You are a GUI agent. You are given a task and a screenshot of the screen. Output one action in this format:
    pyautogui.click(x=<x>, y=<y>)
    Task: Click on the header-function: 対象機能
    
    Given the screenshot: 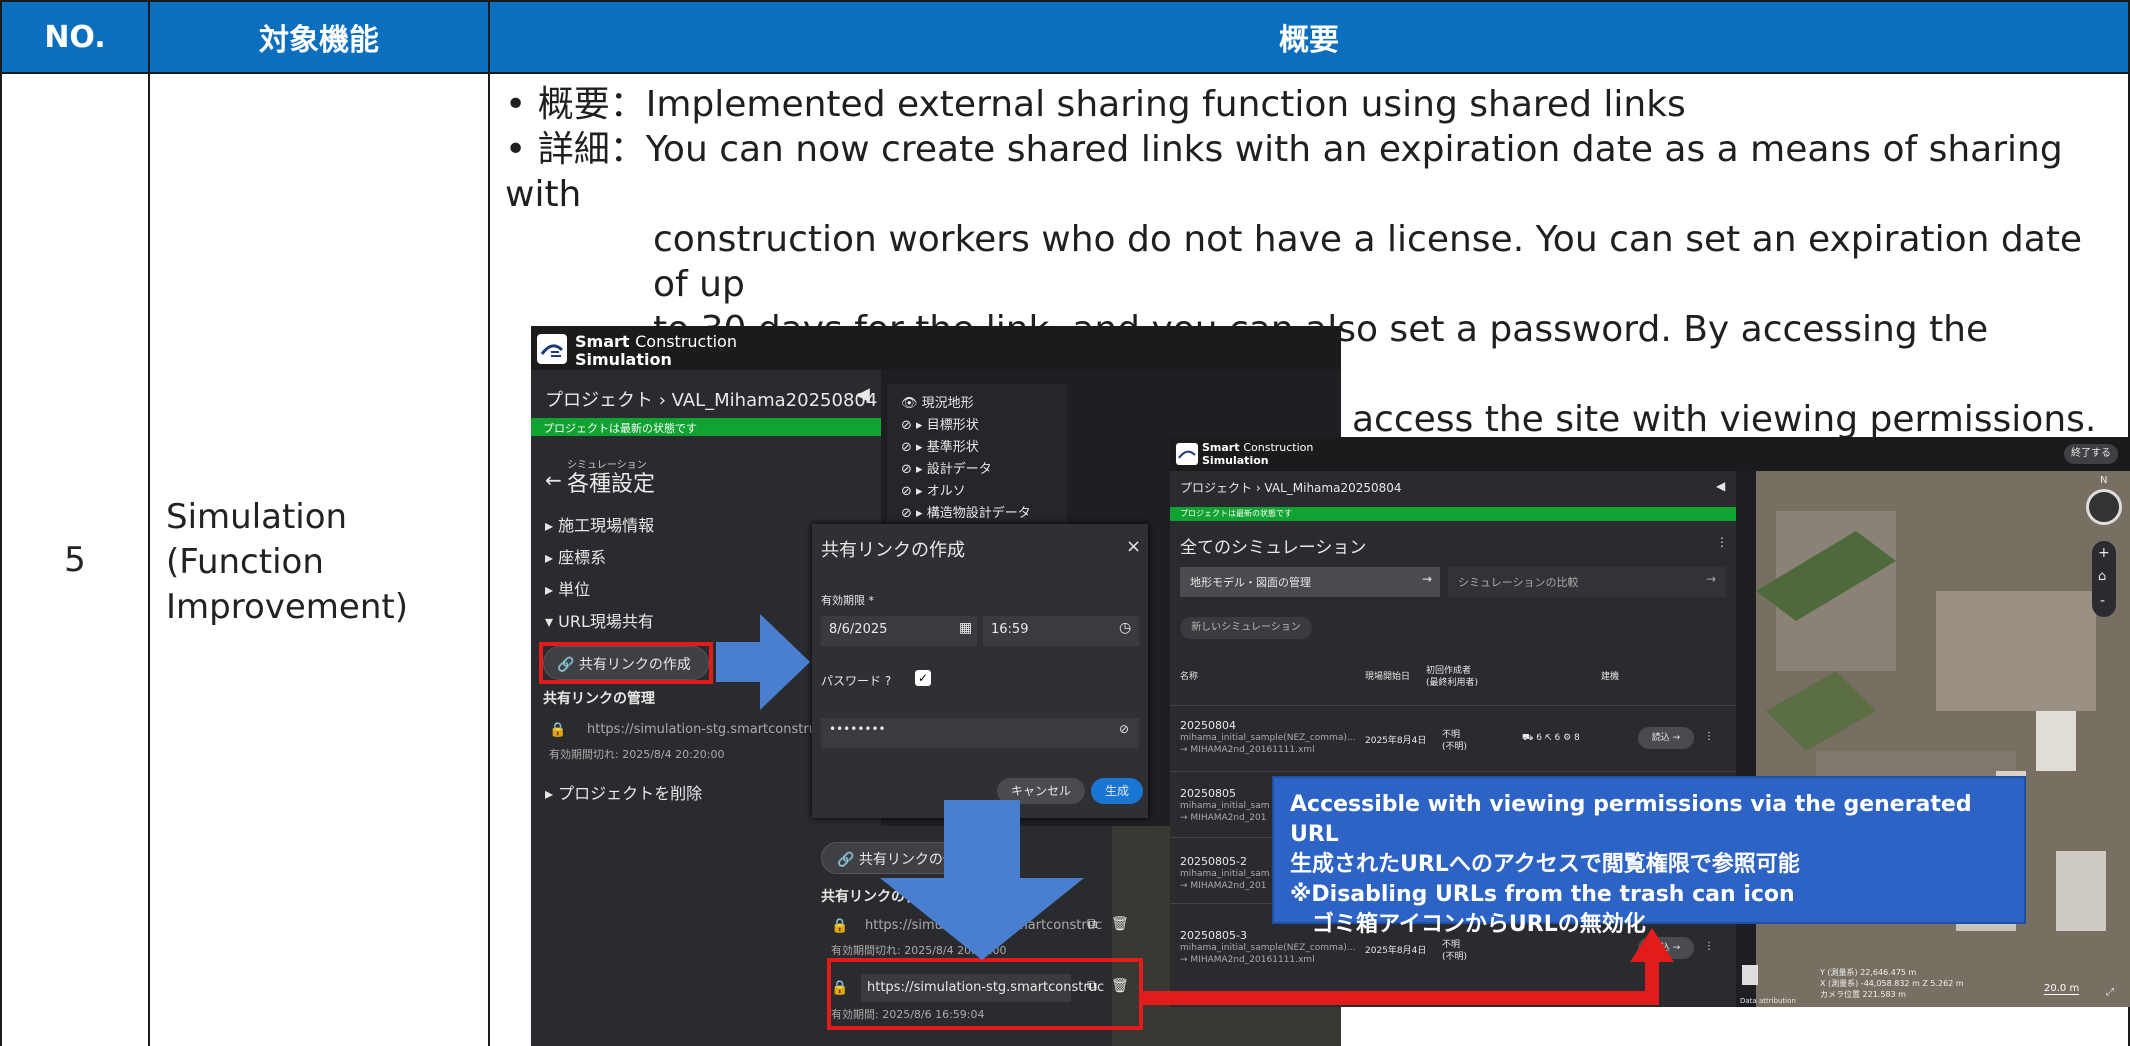 What is the action you would take?
    pyautogui.click(x=319, y=37)
    